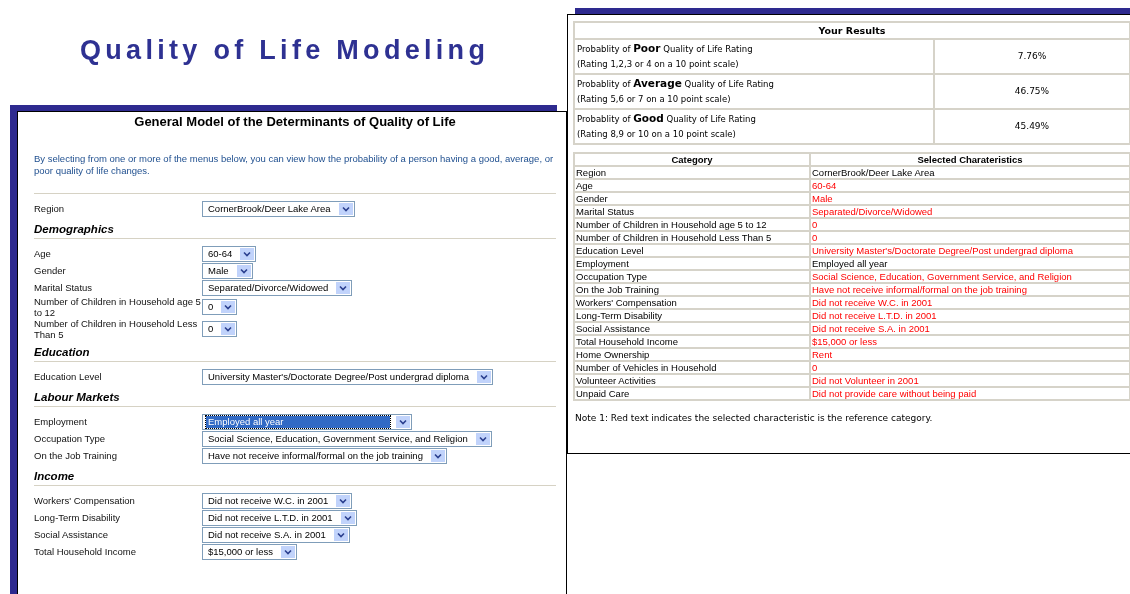 Image resolution: width=1130 pixels, height=594 pixels. What do you see at coordinates (692, 159) in the screenshot?
I see `column-header: Category` at bounding box center [692, 159].